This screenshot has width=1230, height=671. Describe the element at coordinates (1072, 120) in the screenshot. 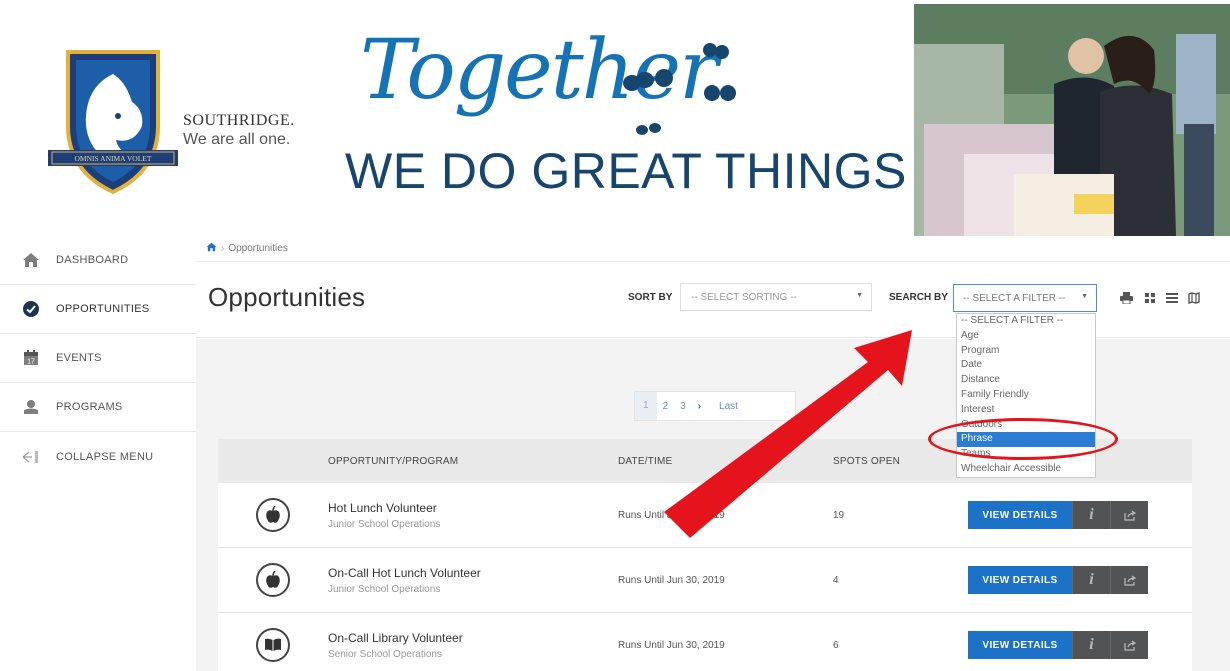

I see `volunteers-photo` at that location.